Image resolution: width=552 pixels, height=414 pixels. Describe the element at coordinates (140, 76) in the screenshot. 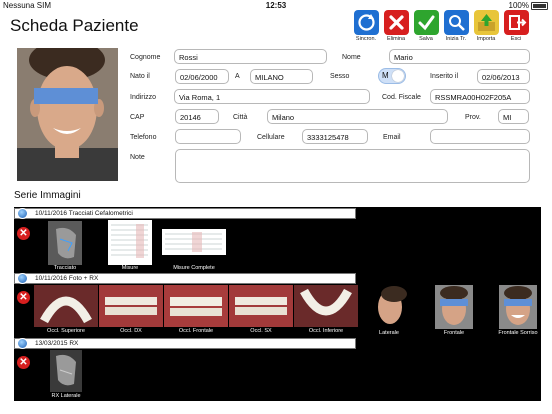

I see `nato-label: Nato il` at that location.